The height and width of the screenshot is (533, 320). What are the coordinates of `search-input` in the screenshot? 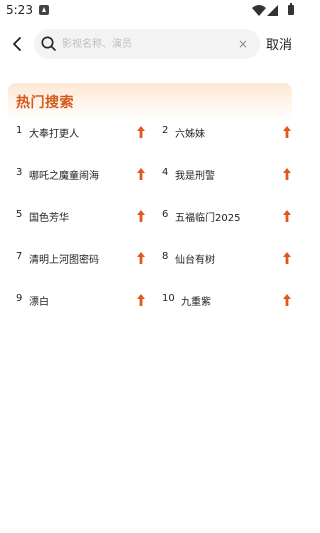 It's located at (147, 44).